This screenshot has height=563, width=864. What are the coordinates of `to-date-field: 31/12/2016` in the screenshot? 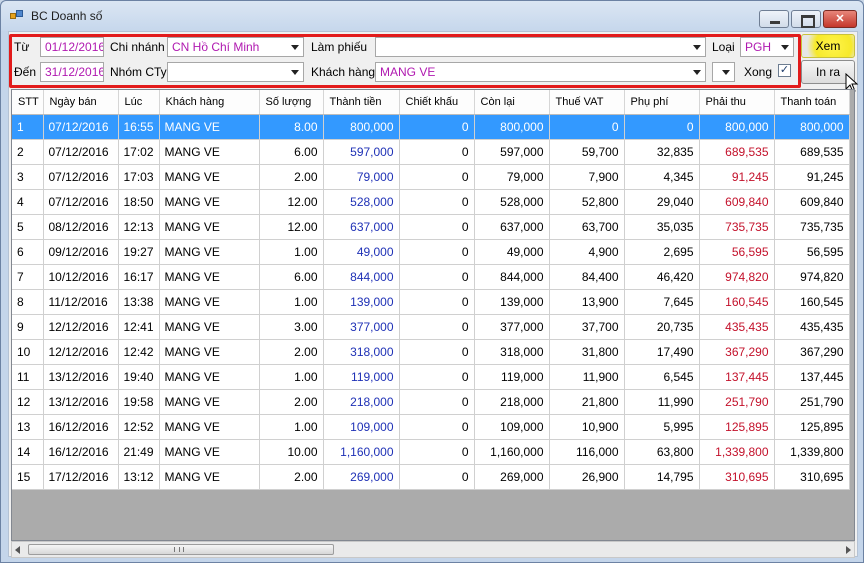 It's located at (72, 72).